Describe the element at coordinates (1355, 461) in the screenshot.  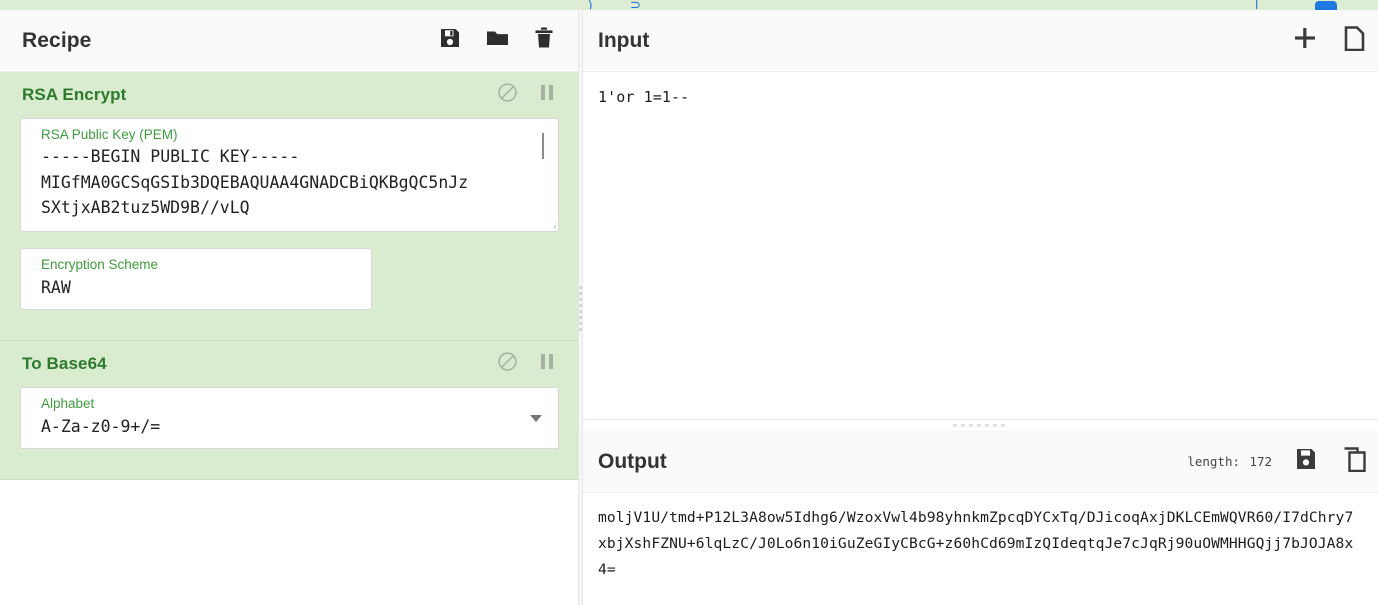
I see `copy-output-icon` at that location.